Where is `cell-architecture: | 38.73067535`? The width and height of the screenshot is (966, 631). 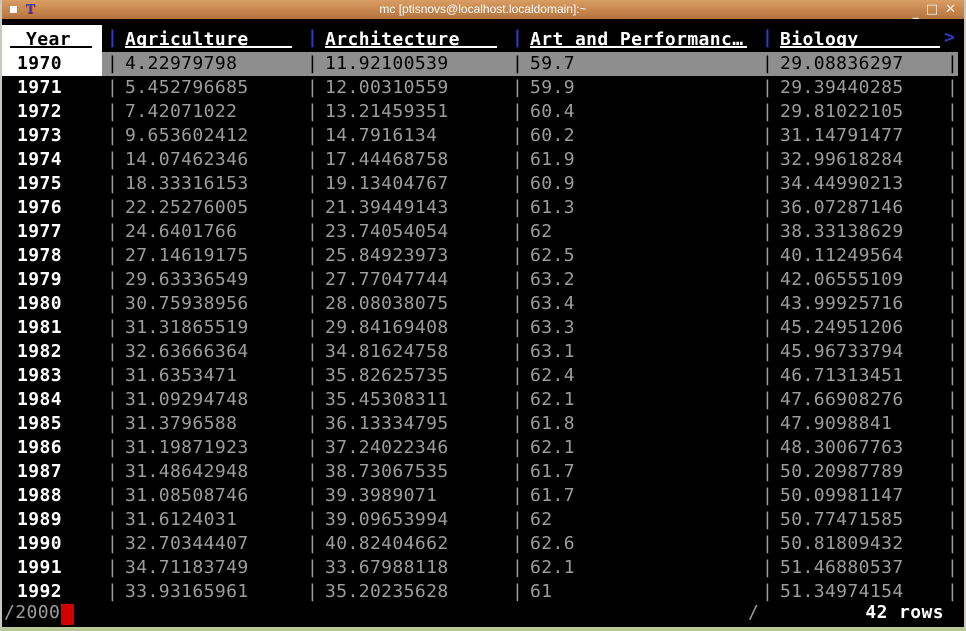
cell-architecture: | 38.73067535 is located at coordinates (404, 472).